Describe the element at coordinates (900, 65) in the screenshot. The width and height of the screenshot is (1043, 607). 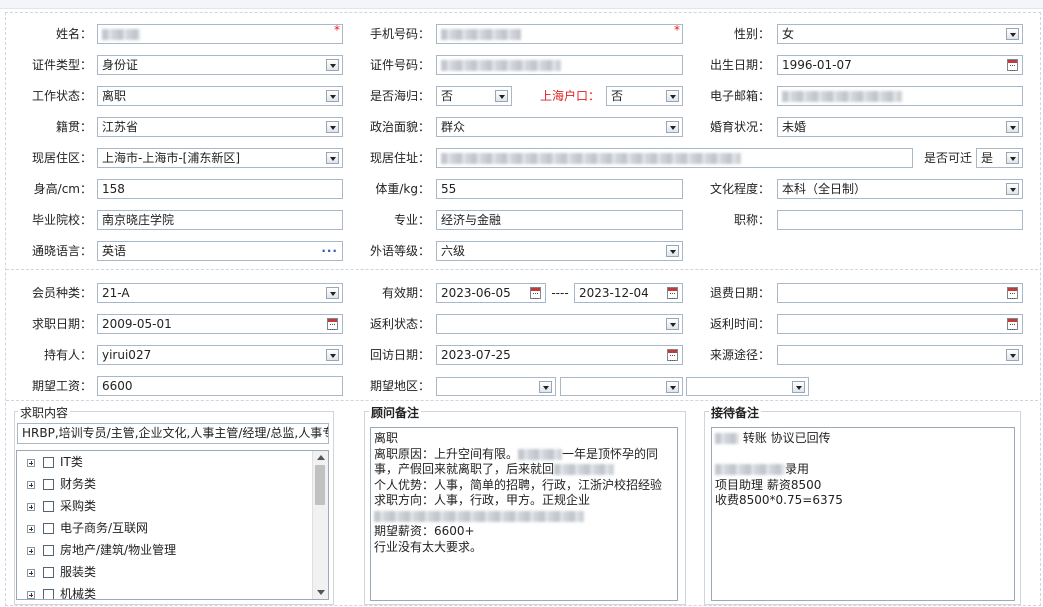
I see `birth-date-input: 1996-01-07` at that location.